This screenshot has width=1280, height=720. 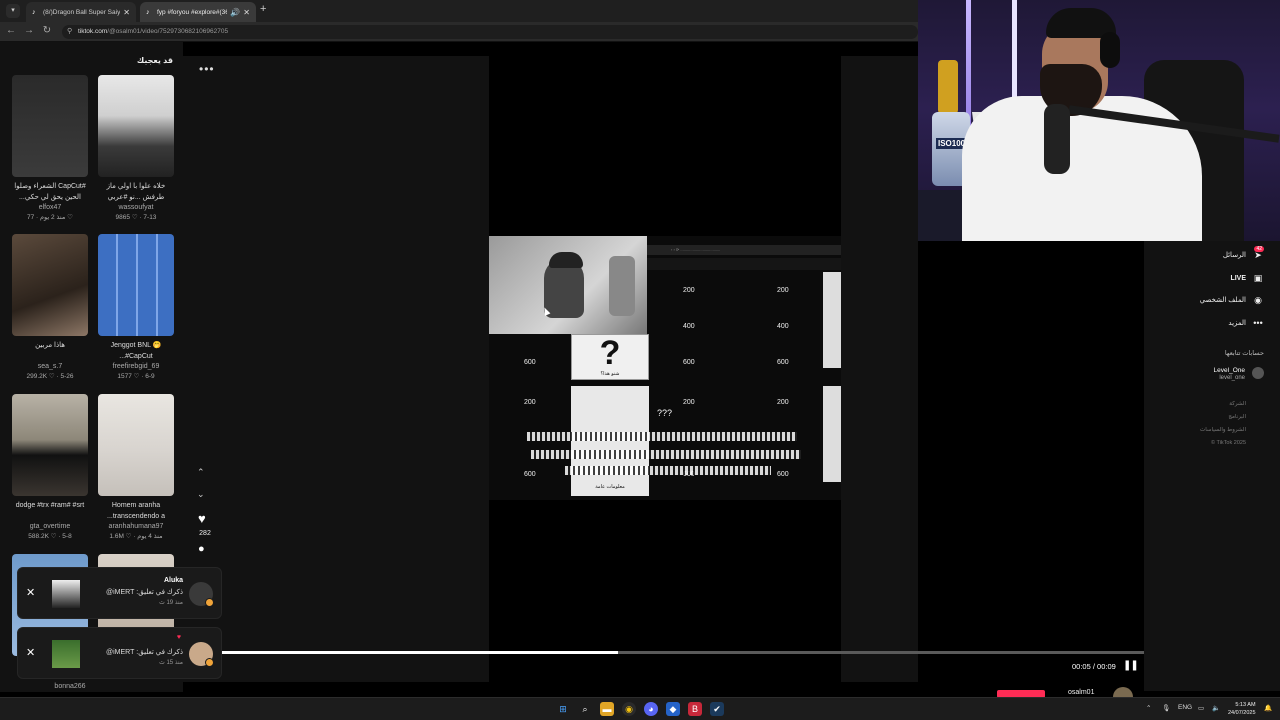 What do you see at coordinates (50, 527) in the screenshot?
I see `video-author: gta_overtime` at bounding box center [50, 527].